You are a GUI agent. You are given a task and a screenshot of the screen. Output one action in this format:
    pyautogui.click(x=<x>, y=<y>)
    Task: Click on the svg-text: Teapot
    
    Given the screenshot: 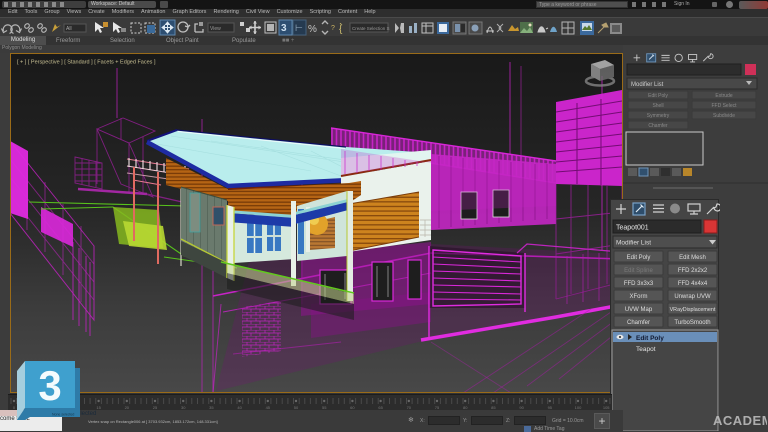 What is the action you would take?
    pyautogui.click(x=646, y=349)
    